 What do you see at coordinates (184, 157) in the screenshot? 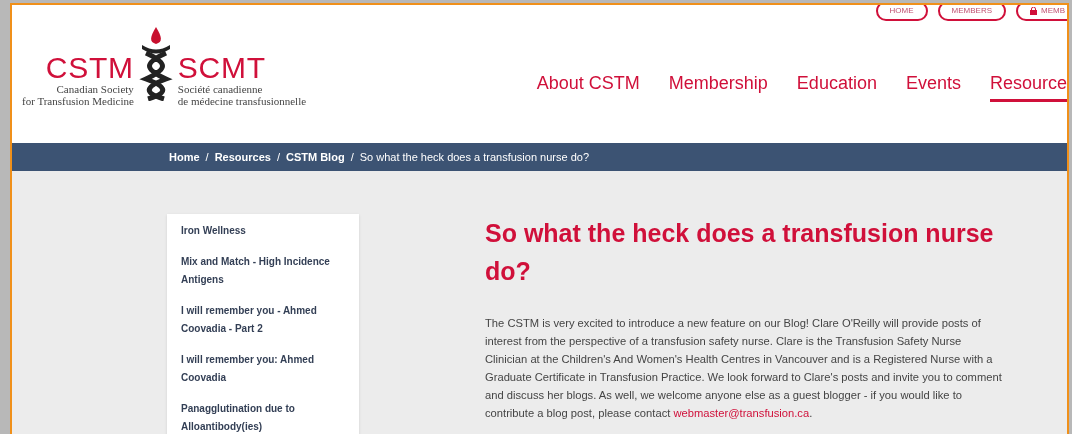
I see `breadcrumb-link: Home` at bounding box center [184, 157].